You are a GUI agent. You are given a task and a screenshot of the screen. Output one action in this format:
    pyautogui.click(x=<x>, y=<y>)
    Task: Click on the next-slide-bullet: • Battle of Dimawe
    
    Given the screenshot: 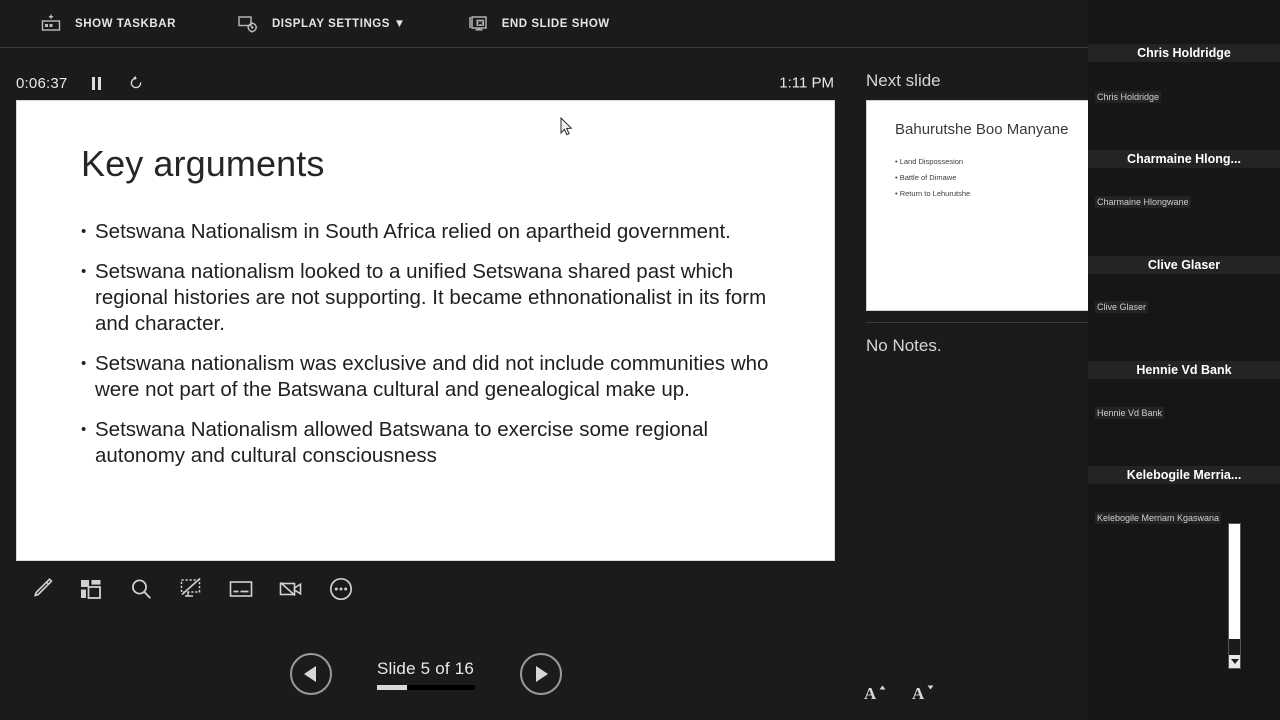 What is the action you would take?
    pyautogui.click(x=926, y=177)
    